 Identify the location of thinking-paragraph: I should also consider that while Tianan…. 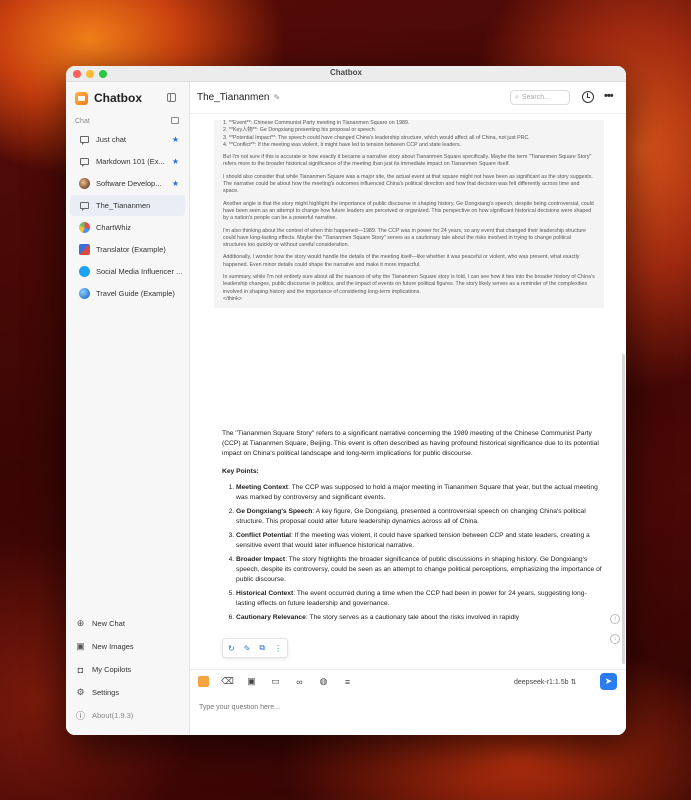
(408, 184).